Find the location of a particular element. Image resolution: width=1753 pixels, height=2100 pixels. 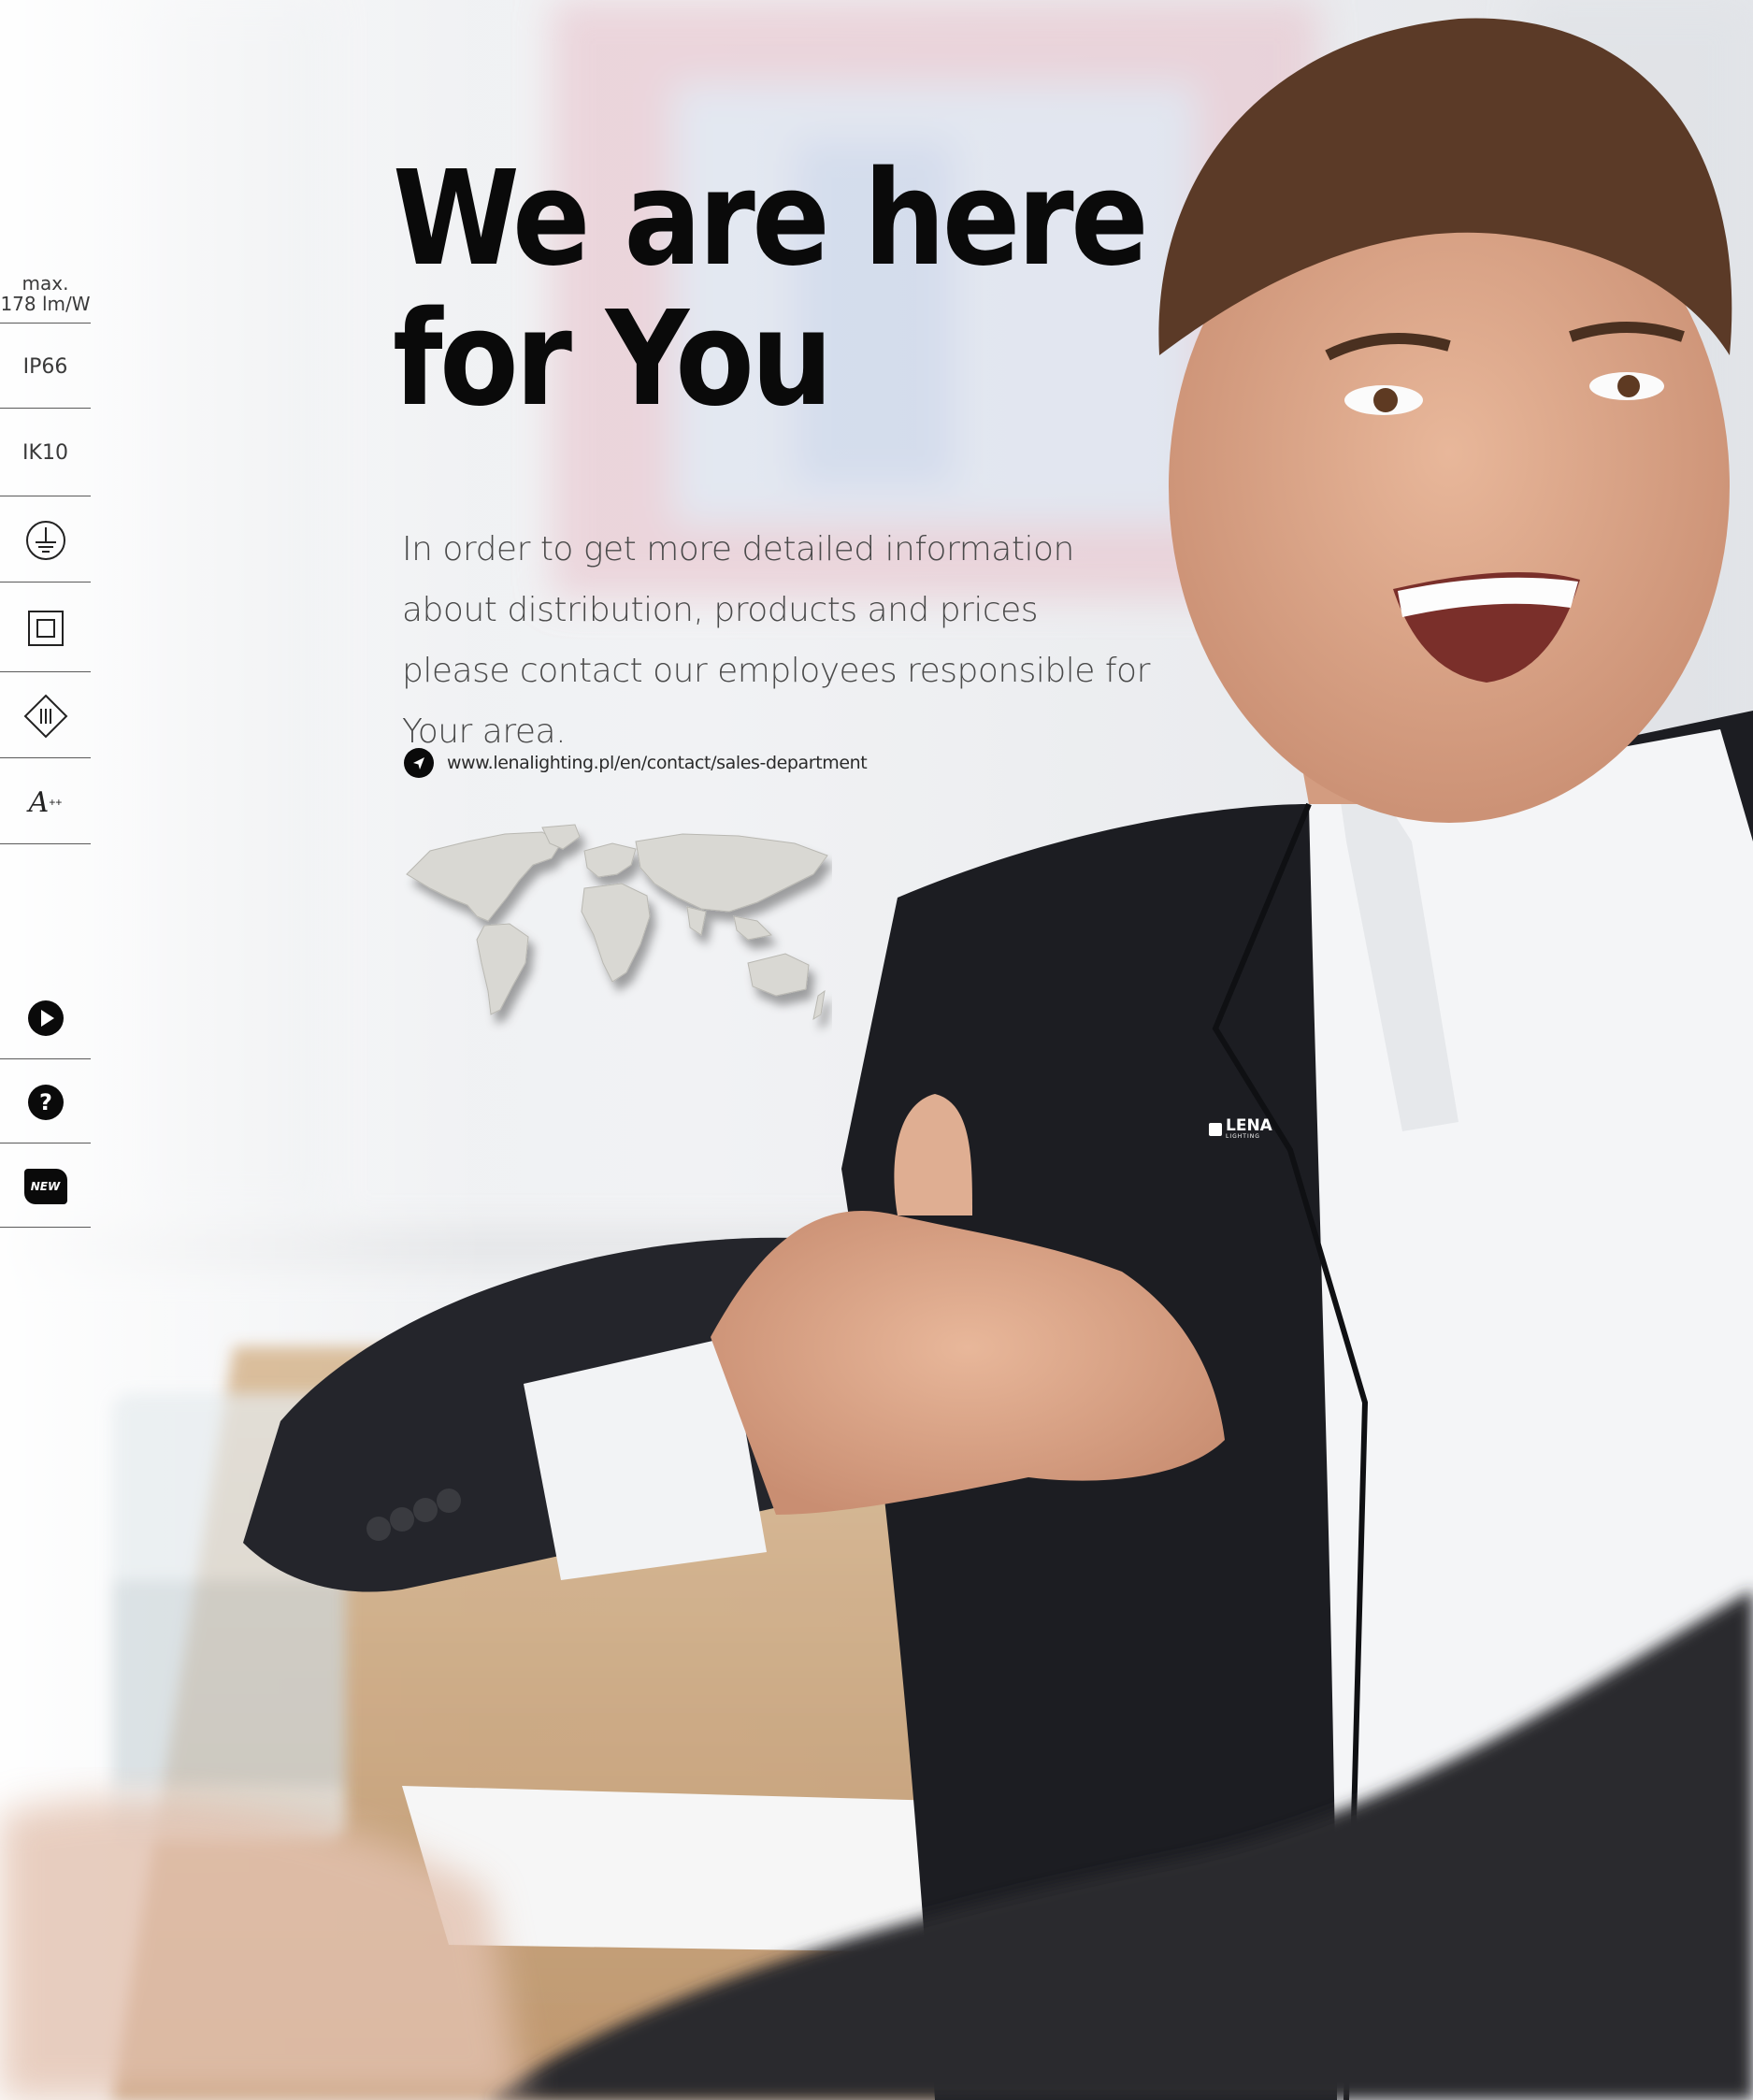

efficacy-spec: max. 178 lm/W is located at coordinates (45, 294).